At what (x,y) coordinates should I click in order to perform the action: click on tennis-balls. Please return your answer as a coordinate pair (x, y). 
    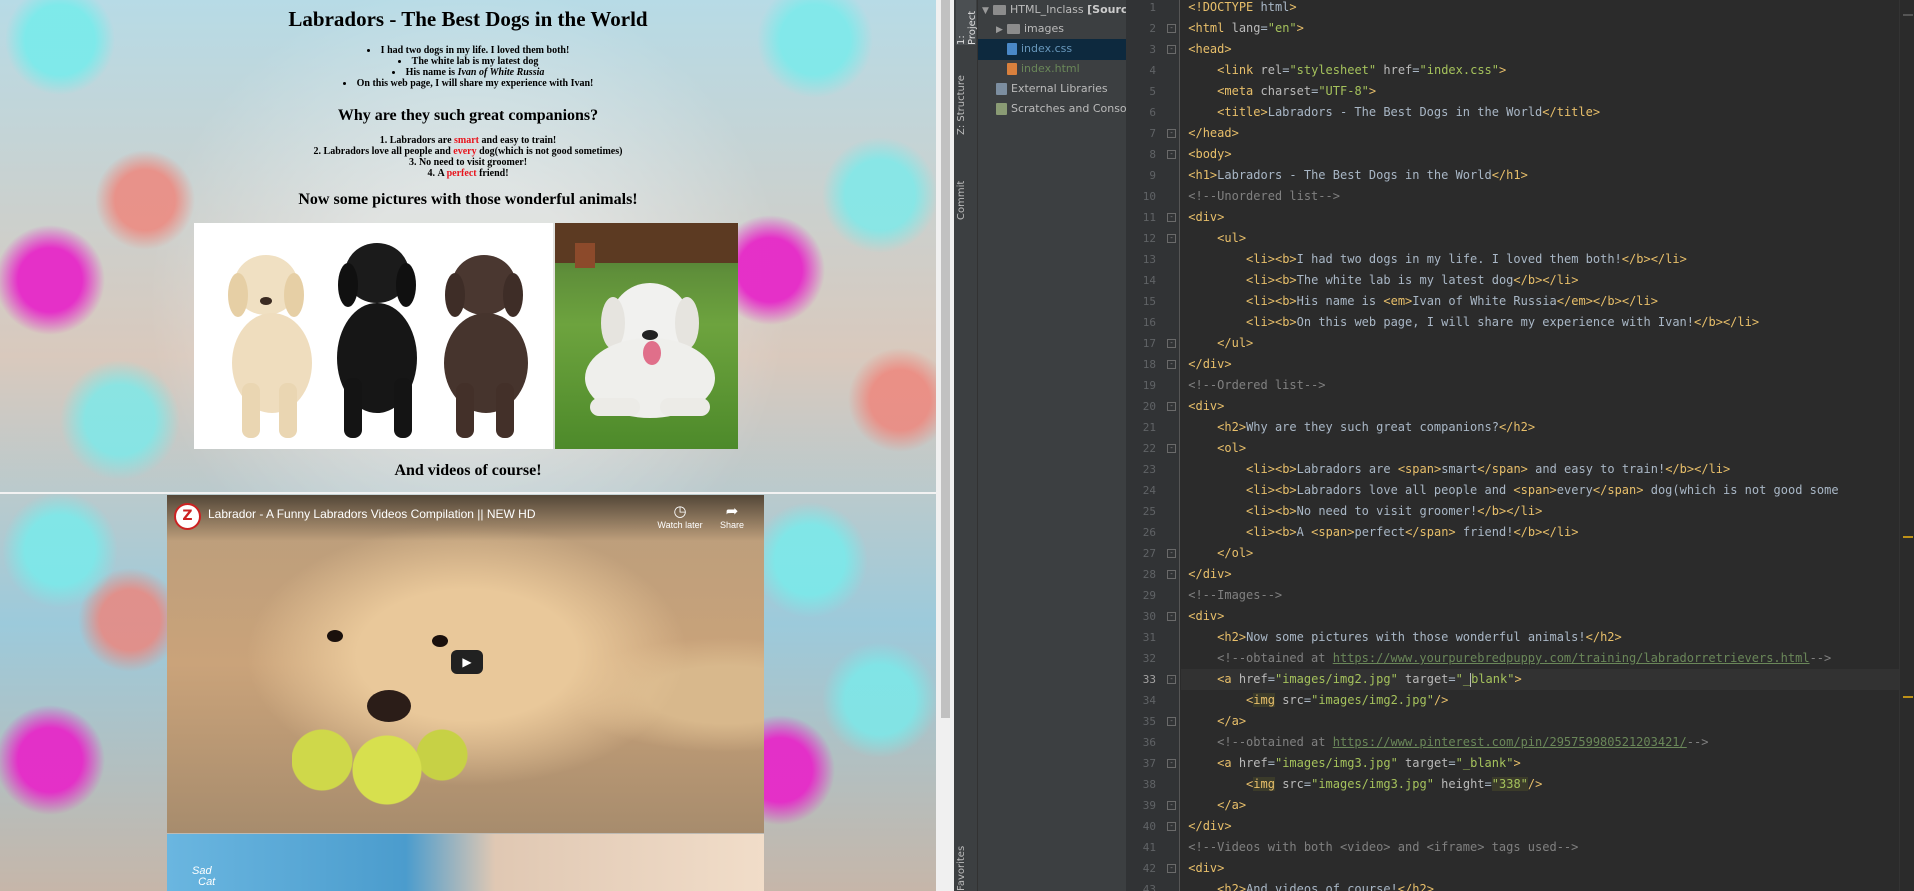
    Looking at the image, I should click on (382, 760).